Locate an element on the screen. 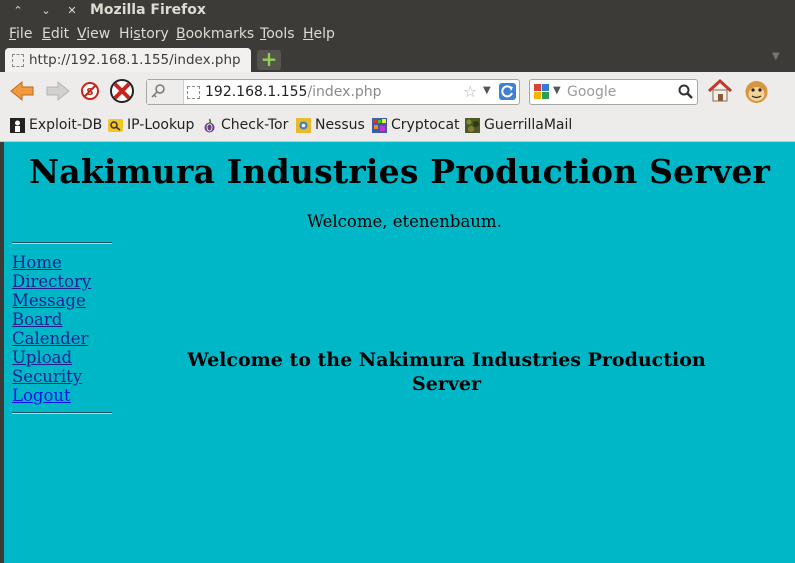  exploit-db-icon is located at coordinates (17, 125).